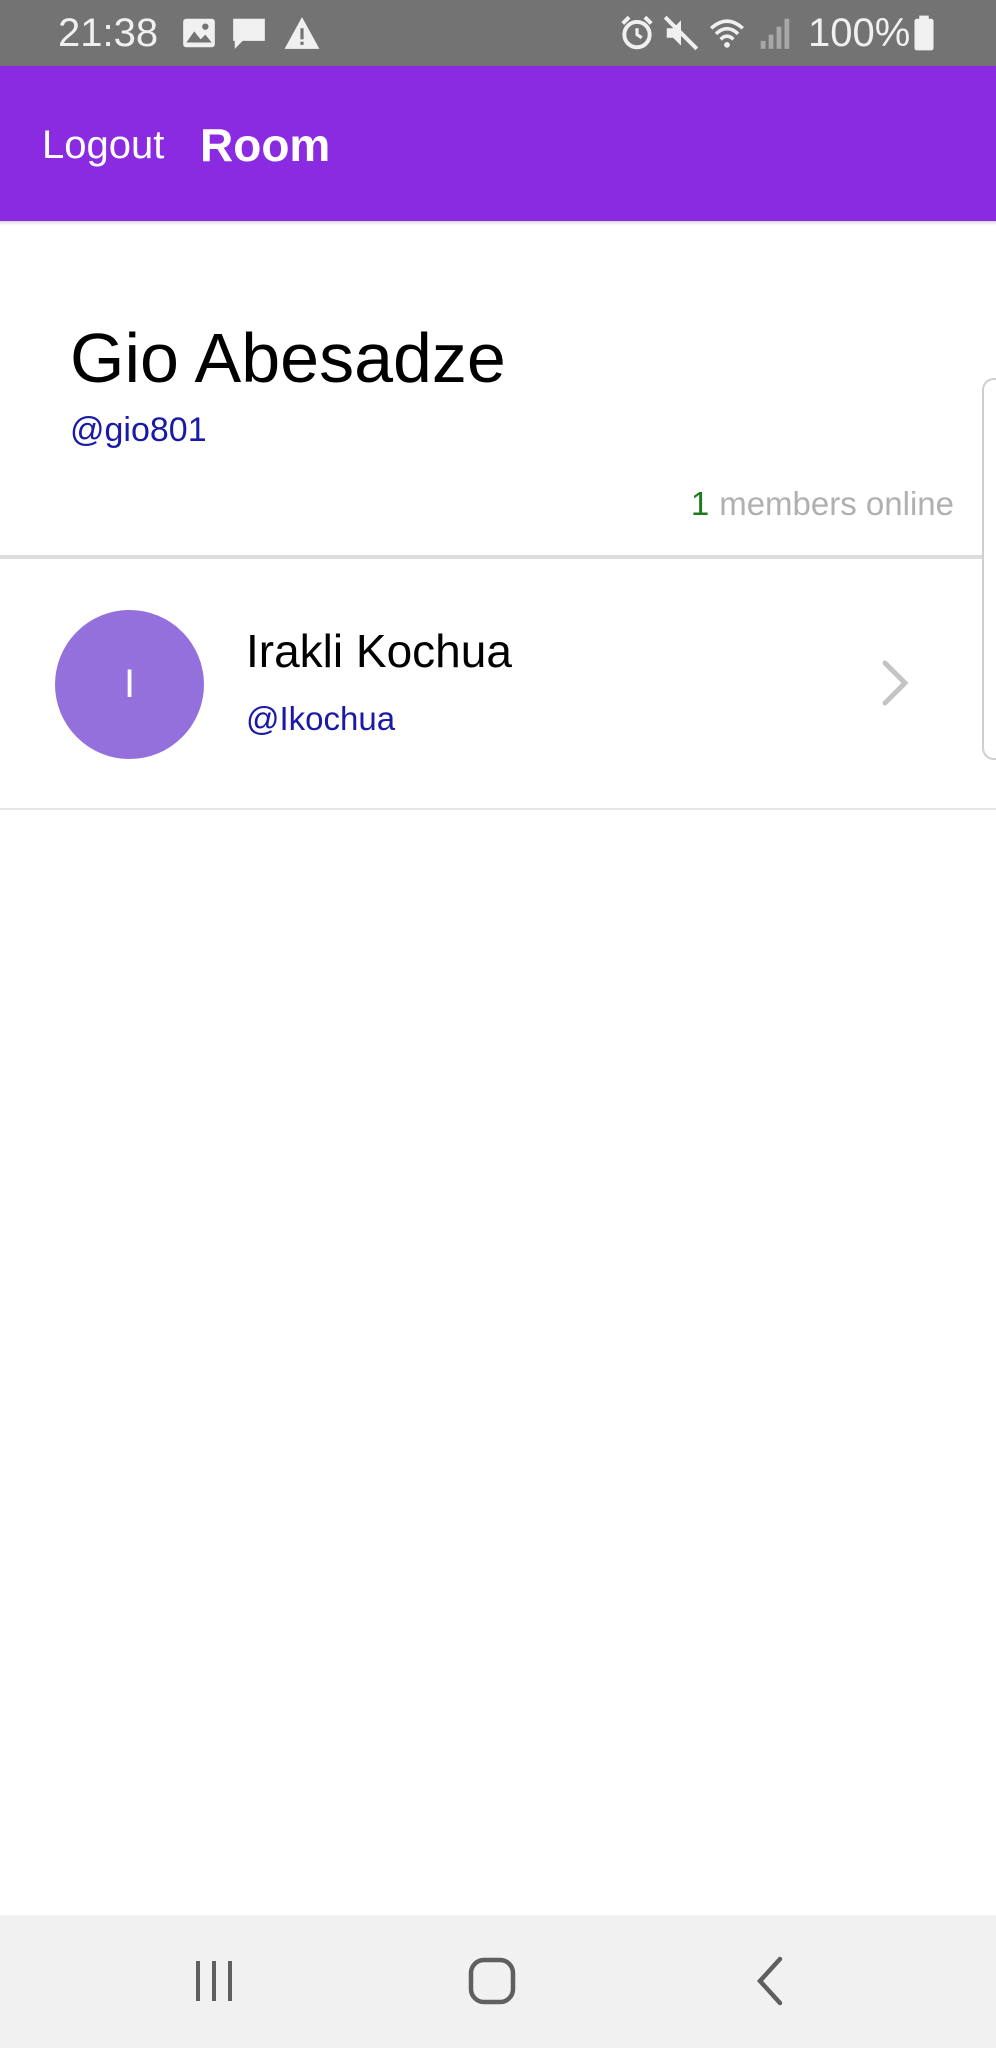 The image size is (996, 2048). I want to click on profile-name: Gio Abesadze, so click(288, 358).